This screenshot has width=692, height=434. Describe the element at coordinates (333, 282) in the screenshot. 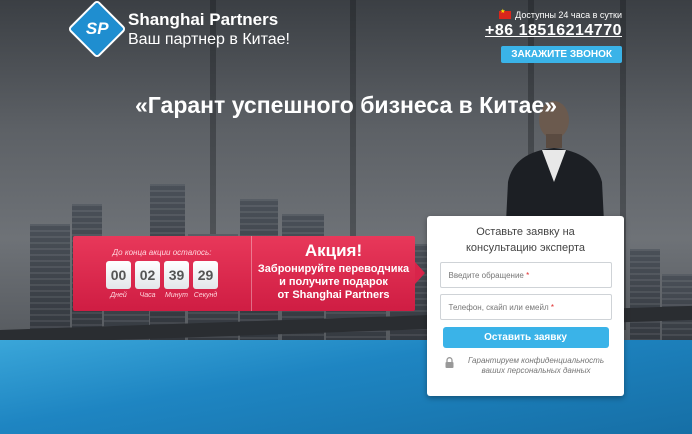

I see `promo-text-line: и получите подарок` at that location.